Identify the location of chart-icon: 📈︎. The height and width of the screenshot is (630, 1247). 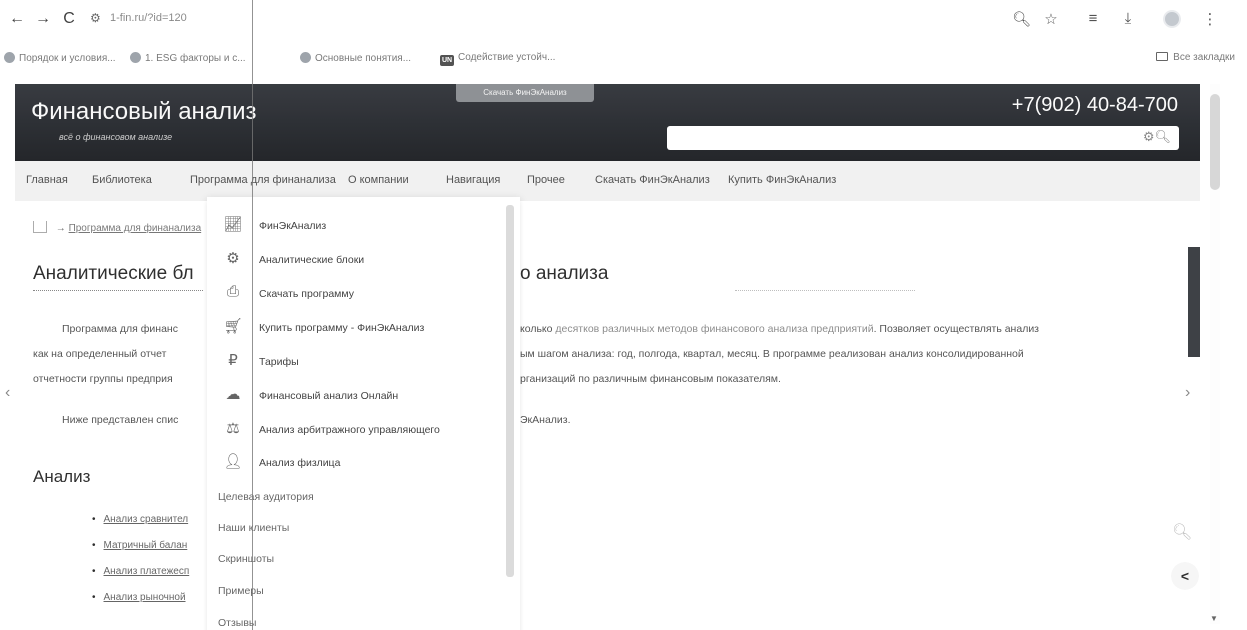
(233, 224).